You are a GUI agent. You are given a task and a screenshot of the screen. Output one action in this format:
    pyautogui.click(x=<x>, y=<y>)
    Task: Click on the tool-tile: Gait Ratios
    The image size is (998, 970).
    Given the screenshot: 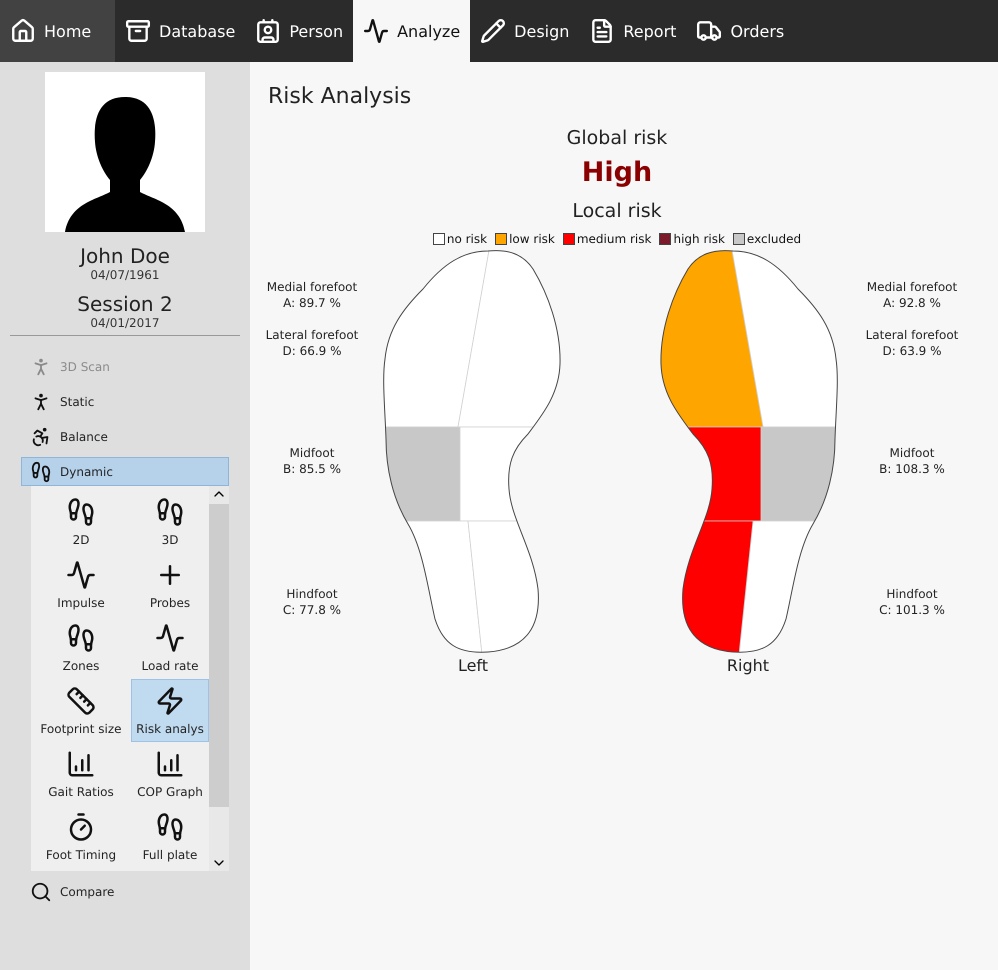 What is the action you would take?
    pyautogui.click(x=81, y=773)
    